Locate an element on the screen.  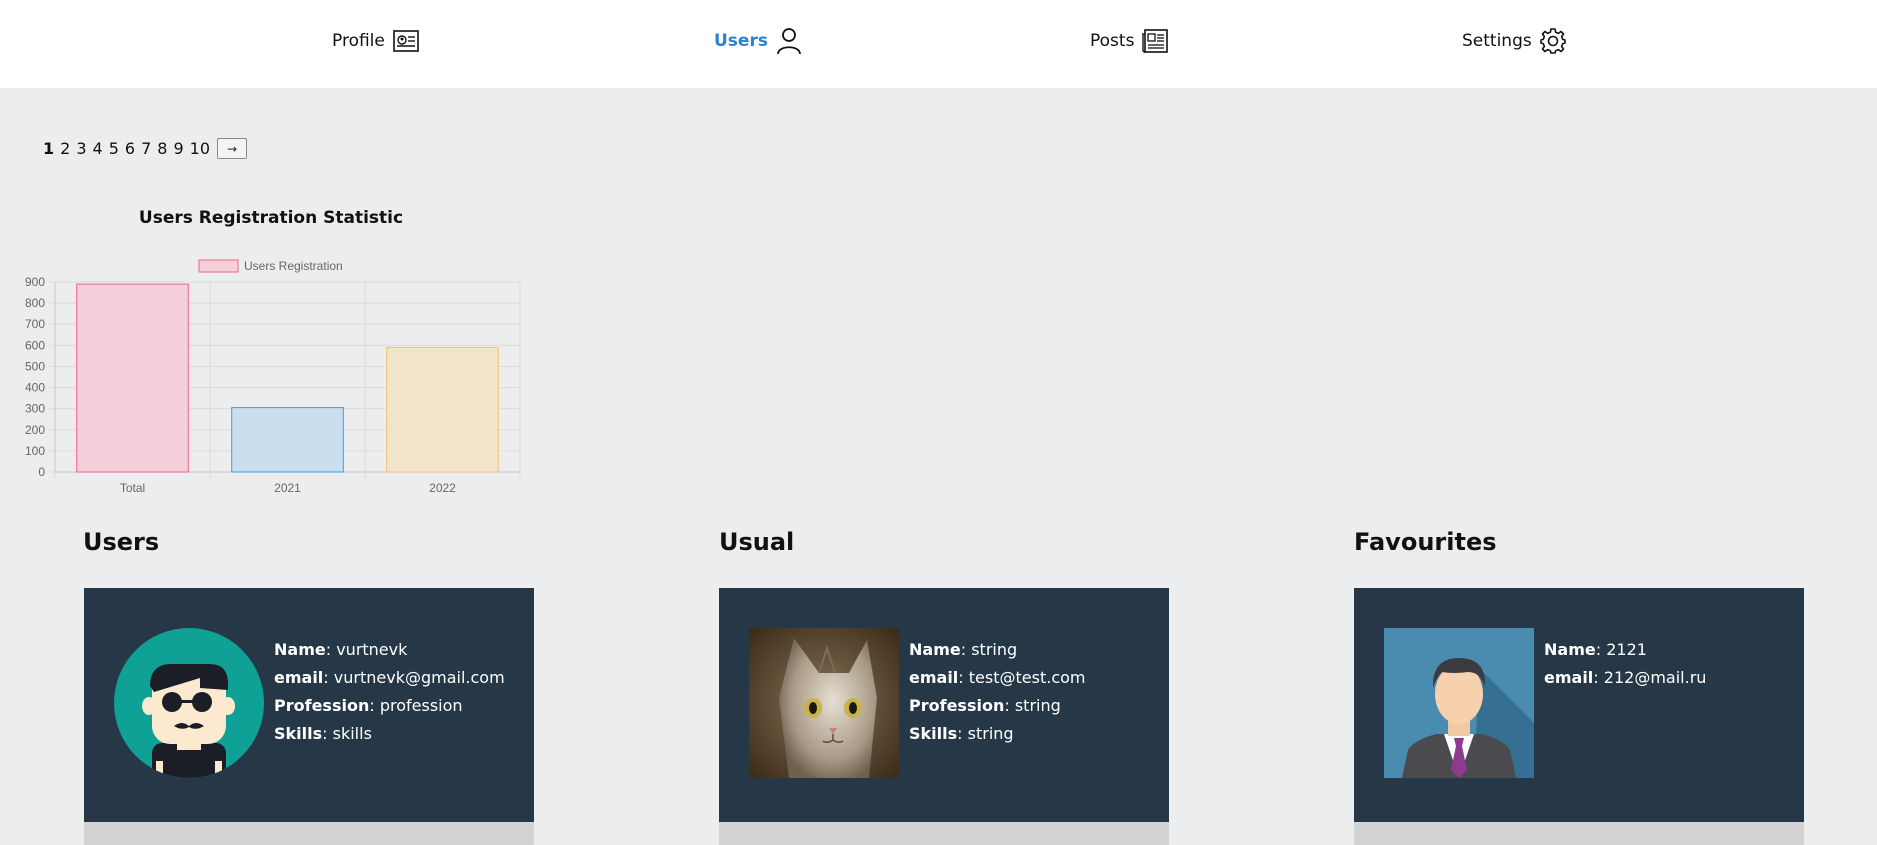
nav-item-label: Settings is located at coordinates (1497, 41).